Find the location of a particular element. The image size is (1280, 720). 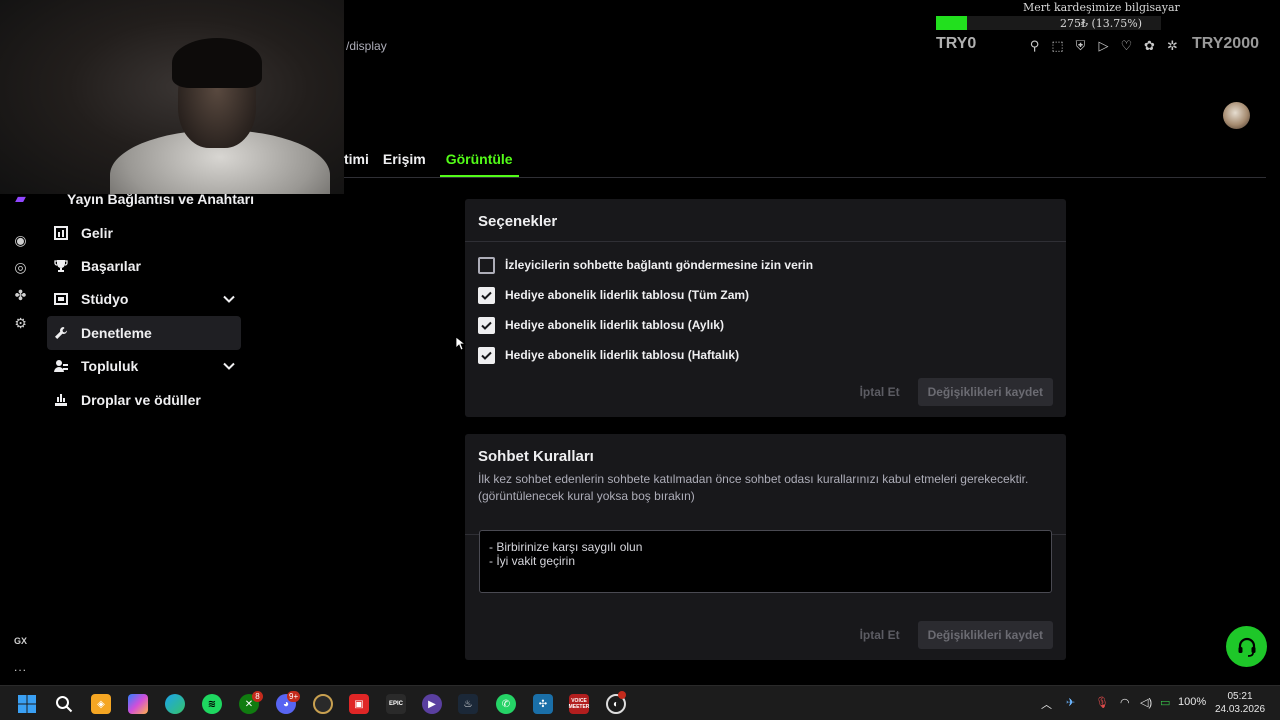

crop-icon: ⬚ is located at coordinates (1057, 46).